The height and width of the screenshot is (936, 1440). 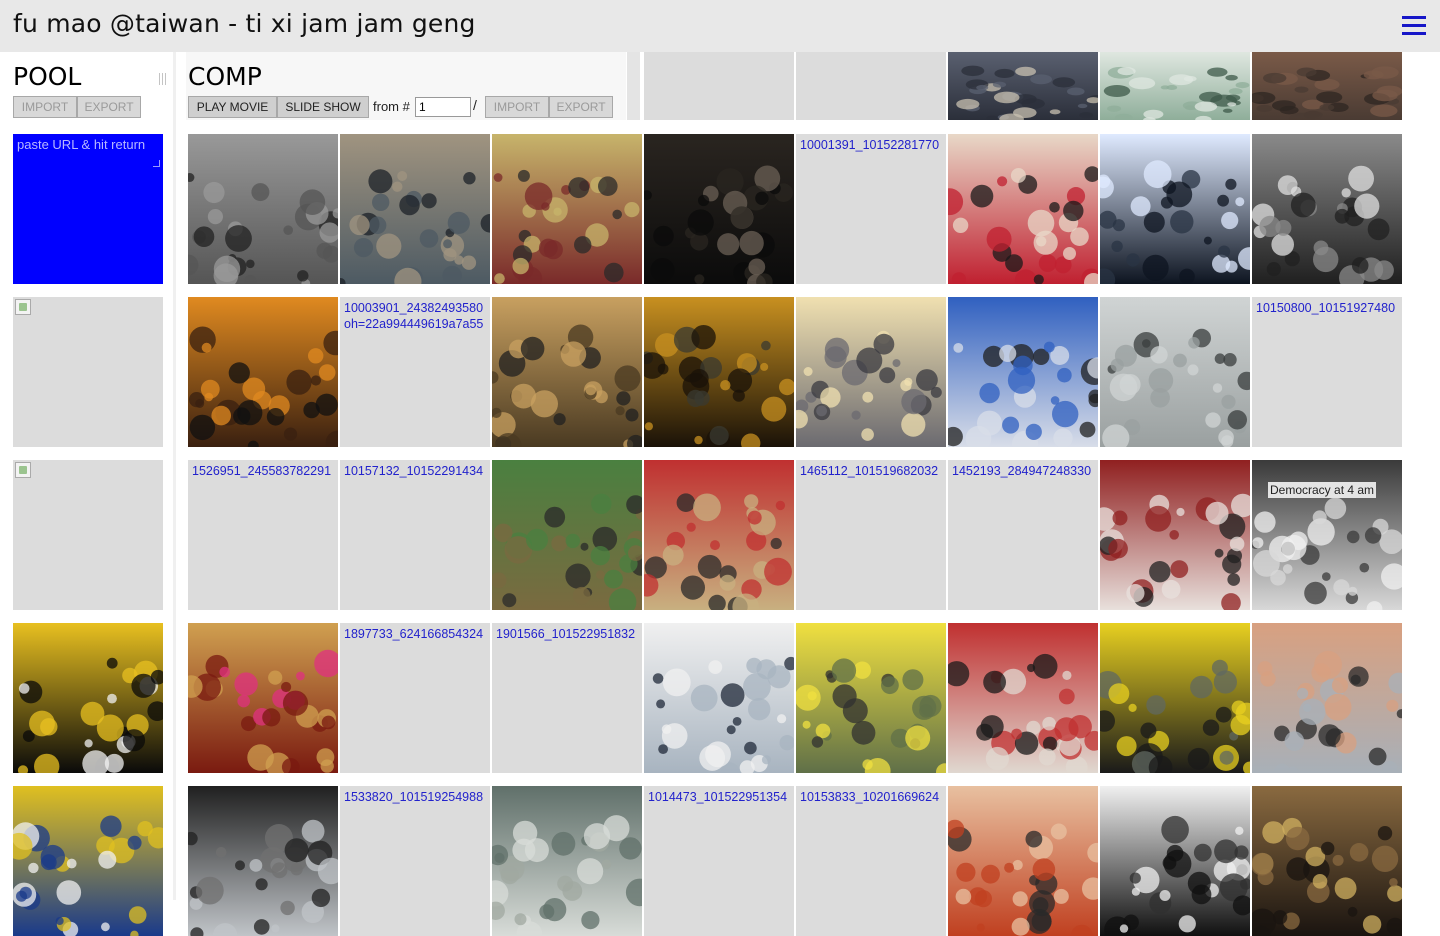 What do you see at coordinates (1022, 471) in the screenshot?
I see `tile-filename: 1452193_284947248330` at bounding box center [1022, 471].